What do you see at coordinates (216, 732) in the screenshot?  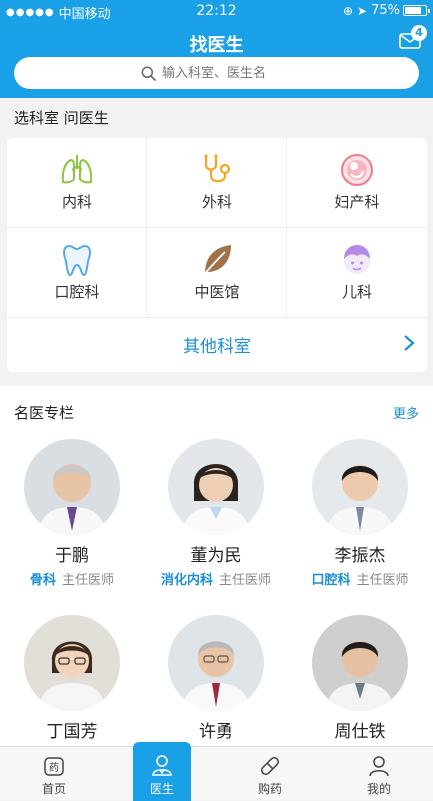 I see `doctor-name: 许勇` at bounding box center [216, 732].